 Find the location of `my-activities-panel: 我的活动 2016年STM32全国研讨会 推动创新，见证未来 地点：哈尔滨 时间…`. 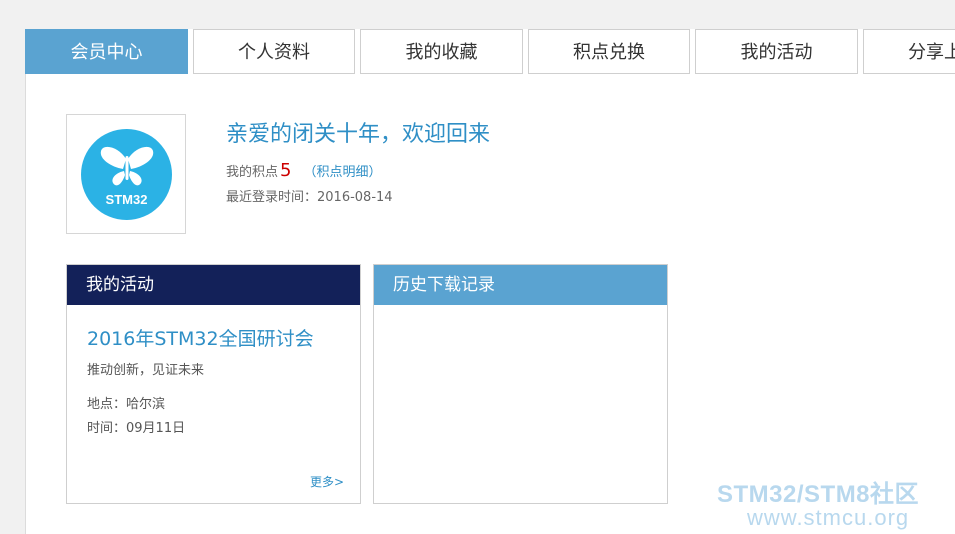

my-activities-panel: 我的活动 2016年STM32全国研讨会 推动创新，见证未来 地点：哈尔滨 时间… is located at coordinates (213, 384).